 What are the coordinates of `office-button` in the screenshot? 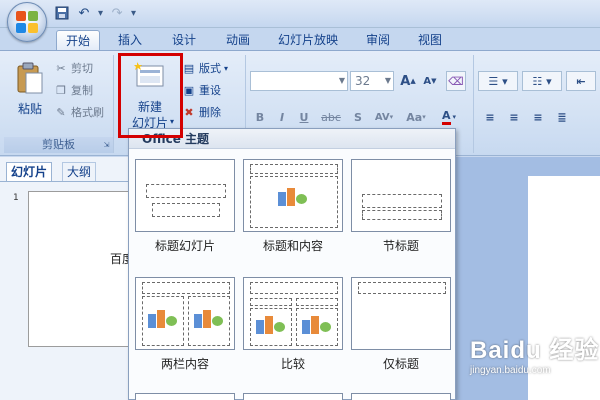 It's located at (27, 22).